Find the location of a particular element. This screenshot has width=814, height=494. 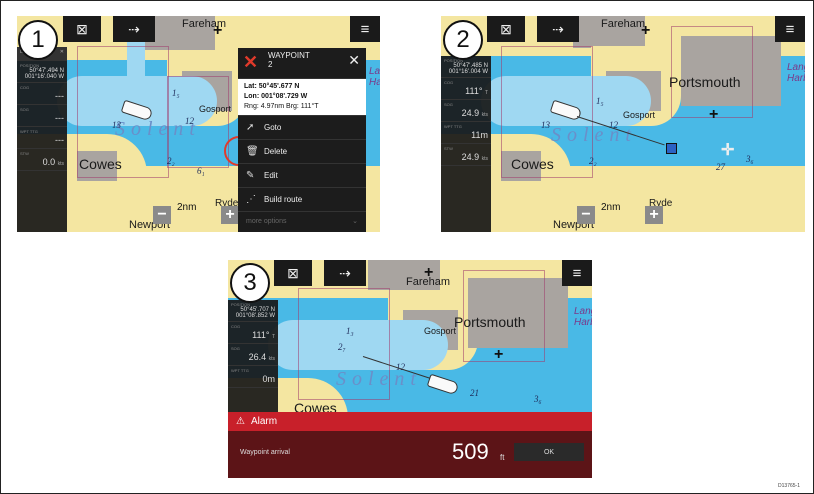

menu-item-label: Build route is located at coordinates (283, 199).